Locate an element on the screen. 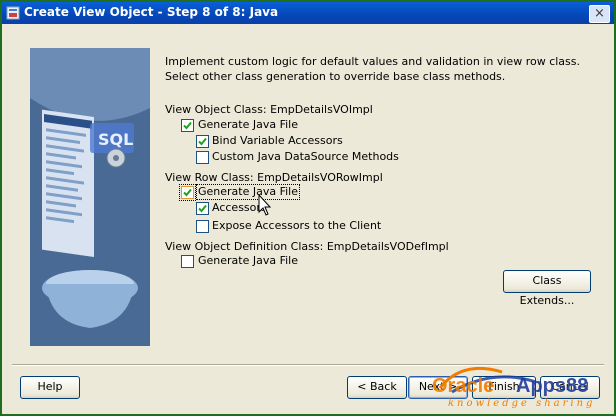  view-row-class-label: View Row Class: EmpDetailsVORowImpl is located at coordinates (274, 177).